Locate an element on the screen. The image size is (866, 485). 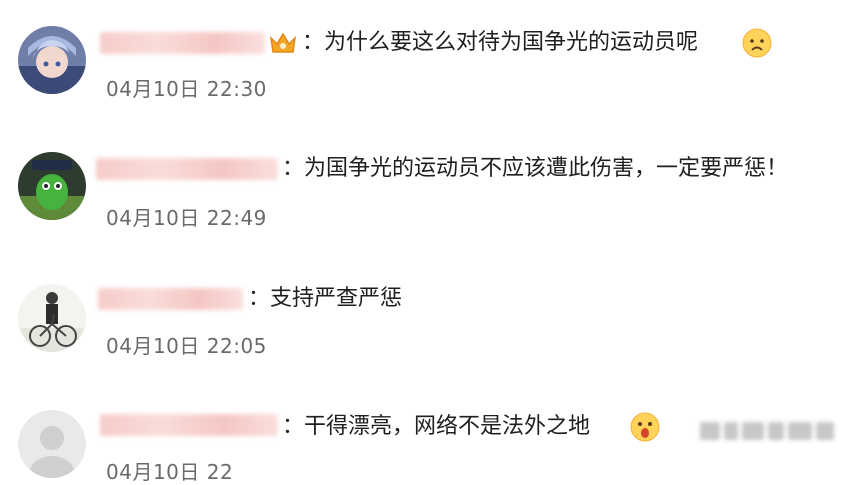
shocked-face-emoji is located at coordinates (645, 427).